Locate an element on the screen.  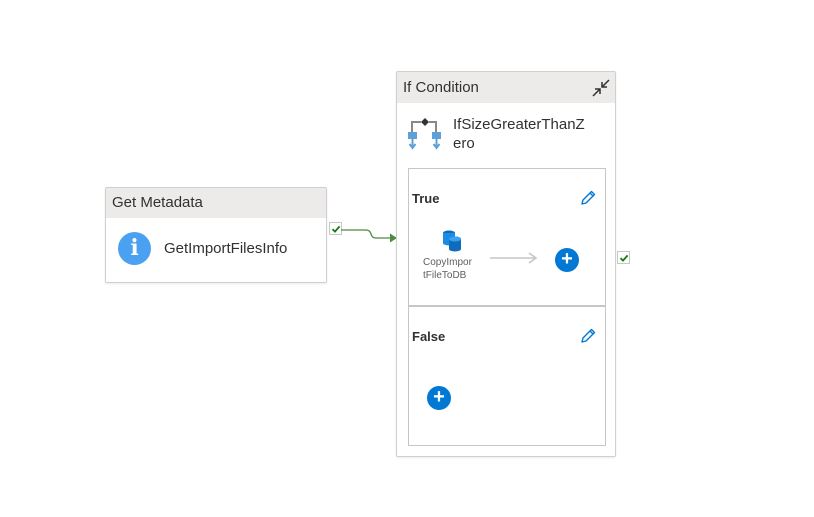
get-metadata-body: i GetImportFilesInfo is located at coordinates (216, 250).